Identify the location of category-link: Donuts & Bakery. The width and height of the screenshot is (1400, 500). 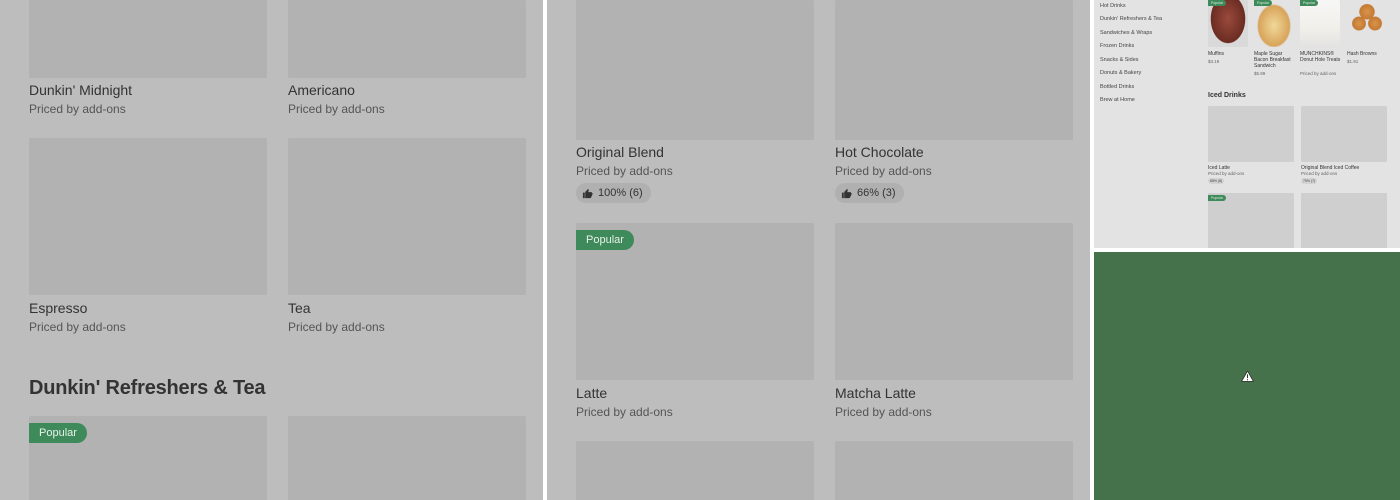
(1120, 73).